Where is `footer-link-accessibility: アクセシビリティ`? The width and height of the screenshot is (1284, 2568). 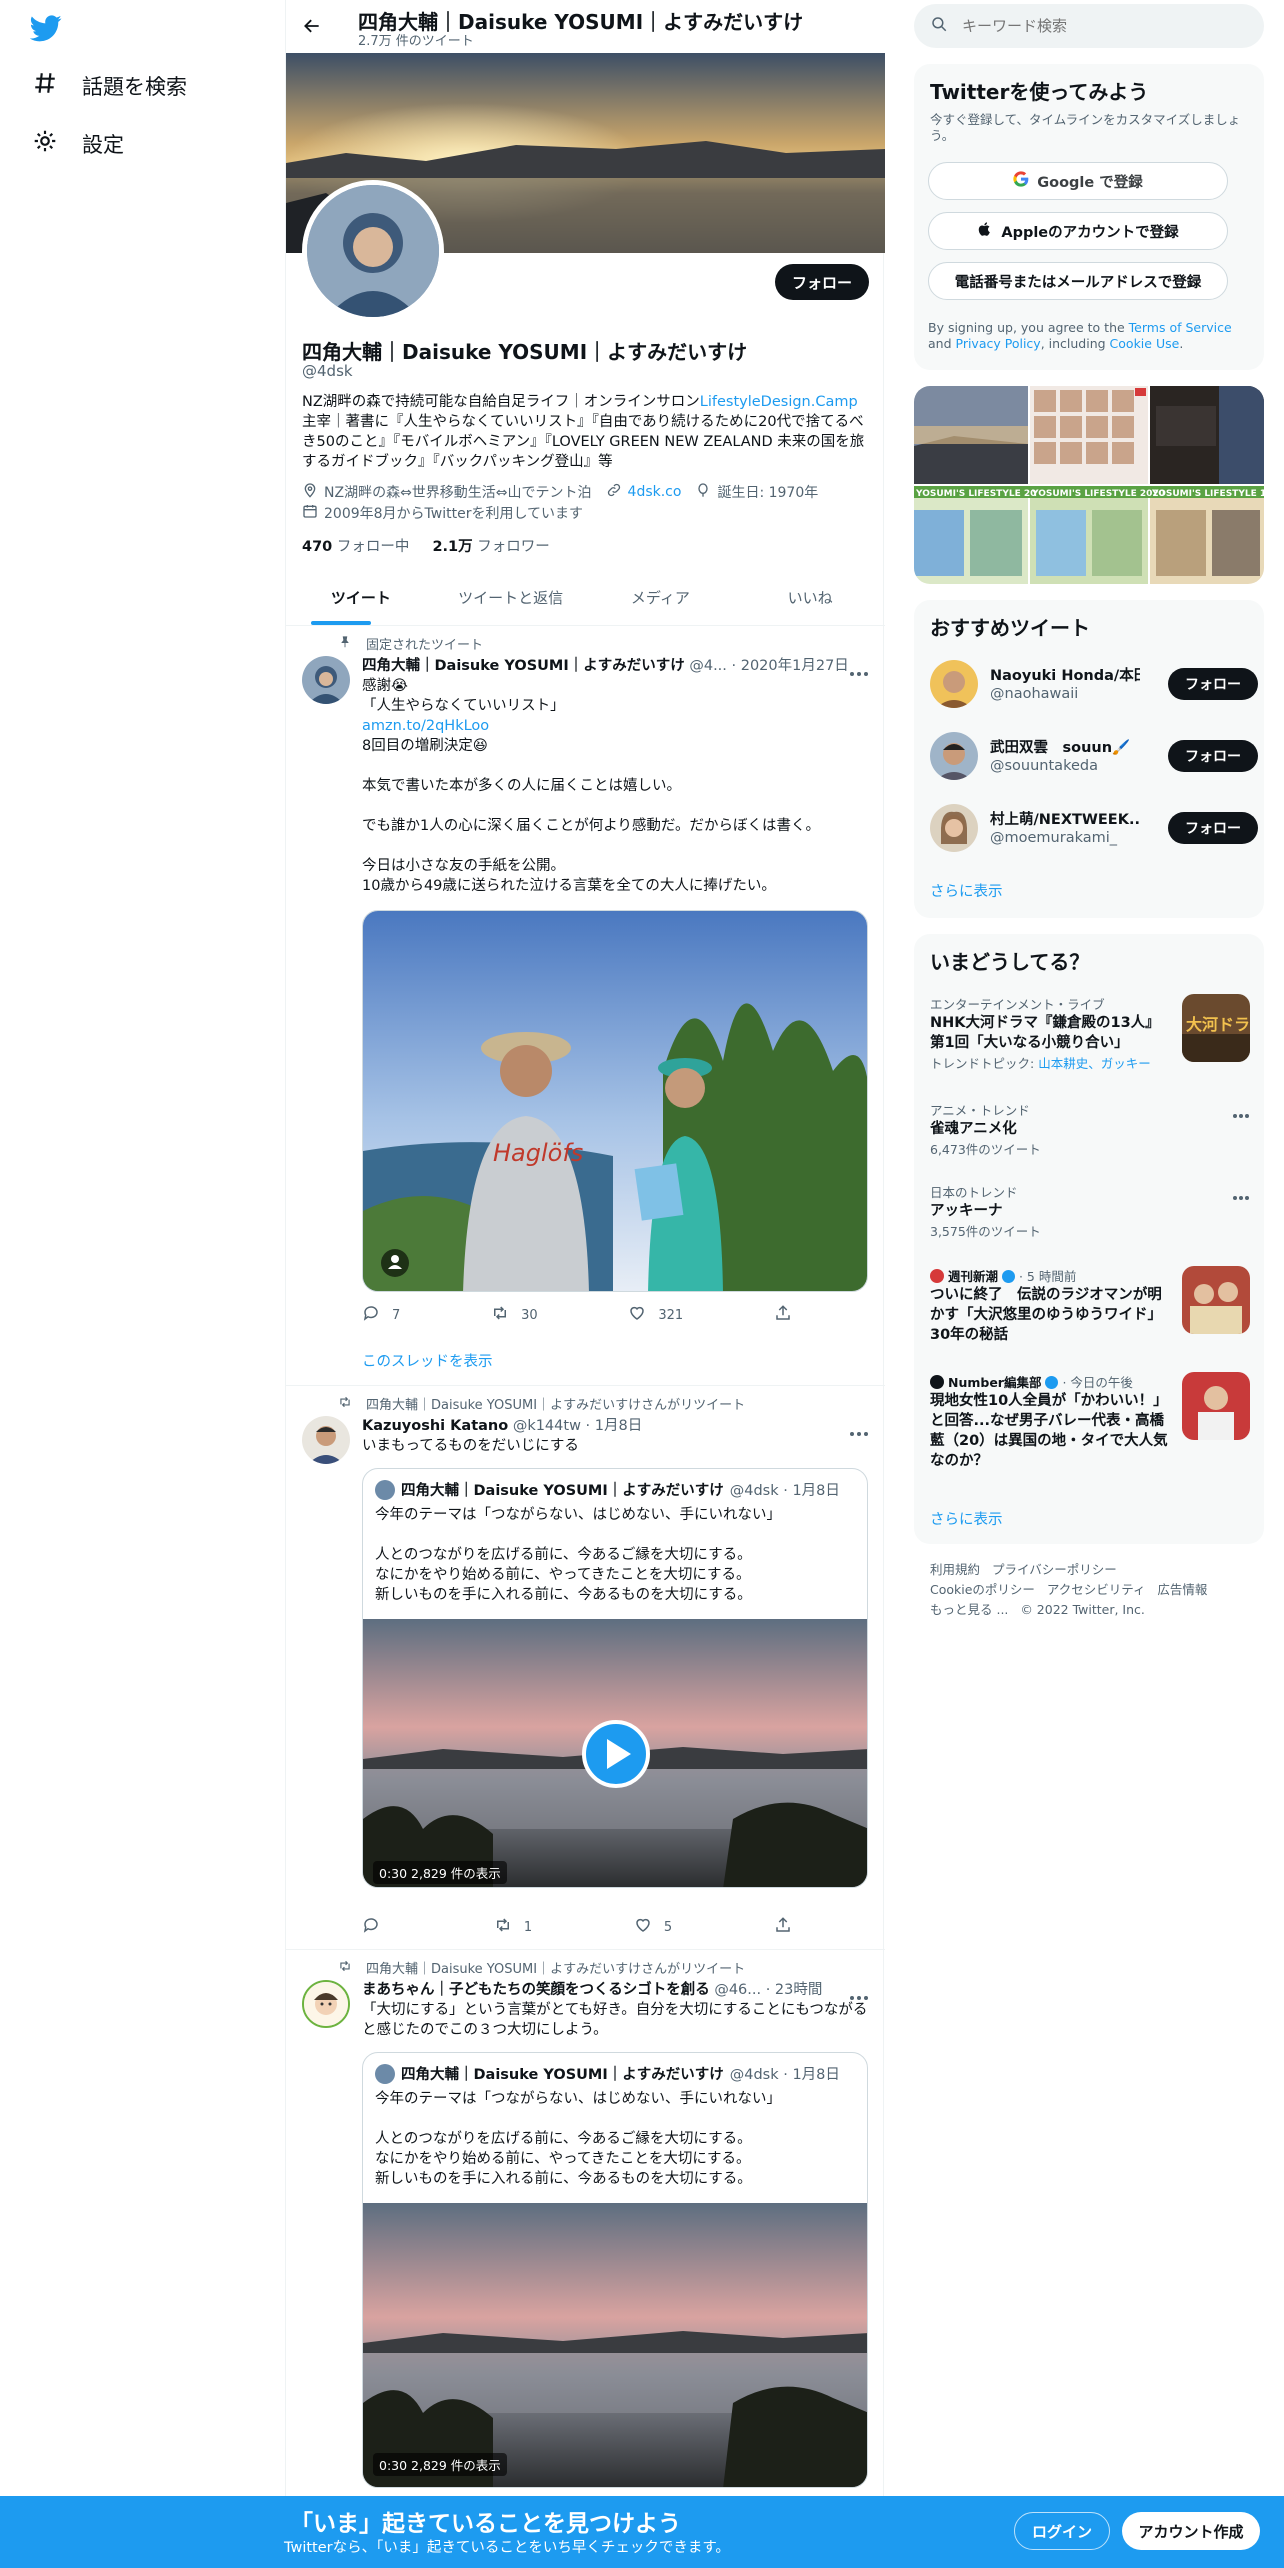
footer-link-accessibility: アクセシビリティ is located at coordinates (1096, 1589).